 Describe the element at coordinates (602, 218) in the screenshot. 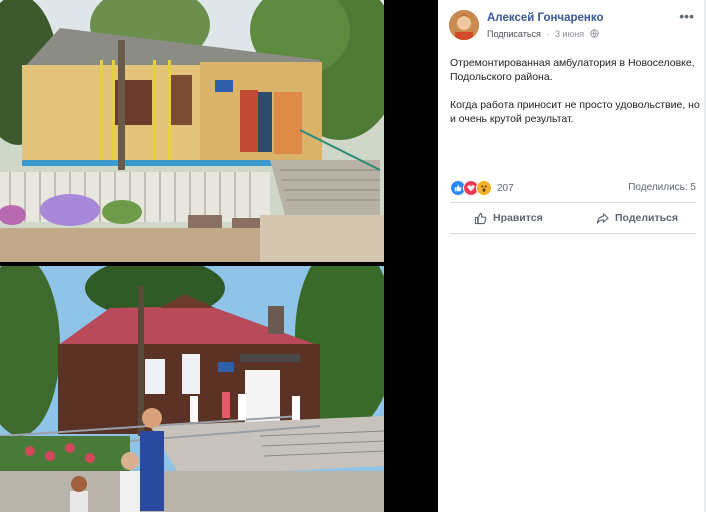

I see `share-arrow-icon` at that location.